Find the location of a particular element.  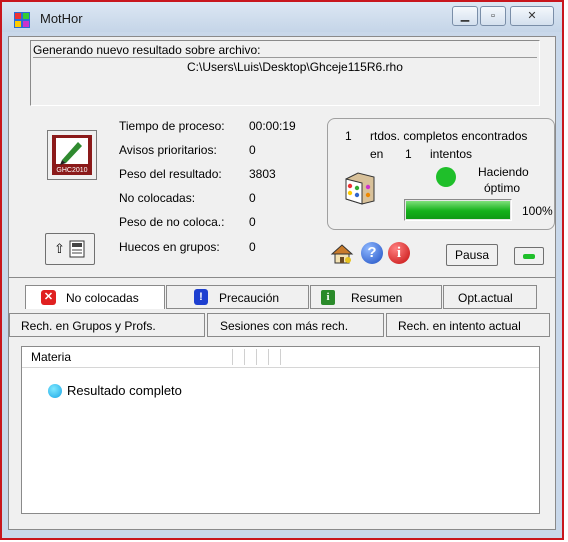

stat-value-weight: 3803 is located at coordinates (262, 174).